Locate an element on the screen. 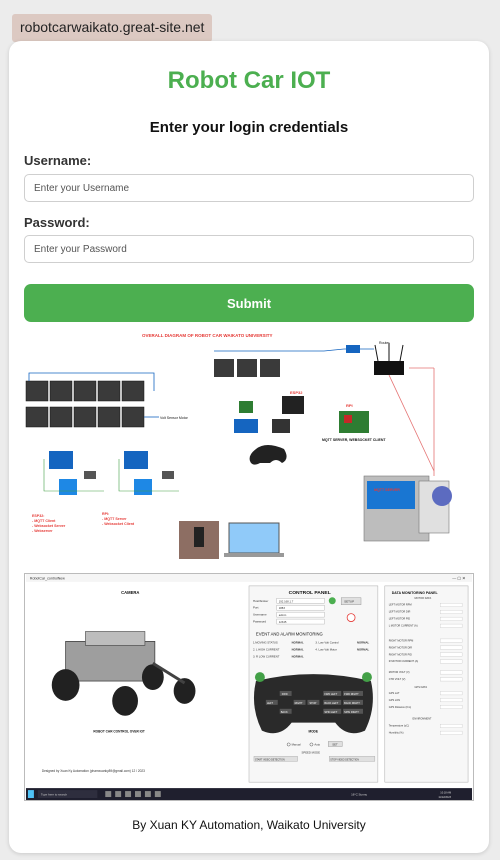 The image size is (500, 860). svg-text: SPIN RIGHT is located at coordinates (351, 712).